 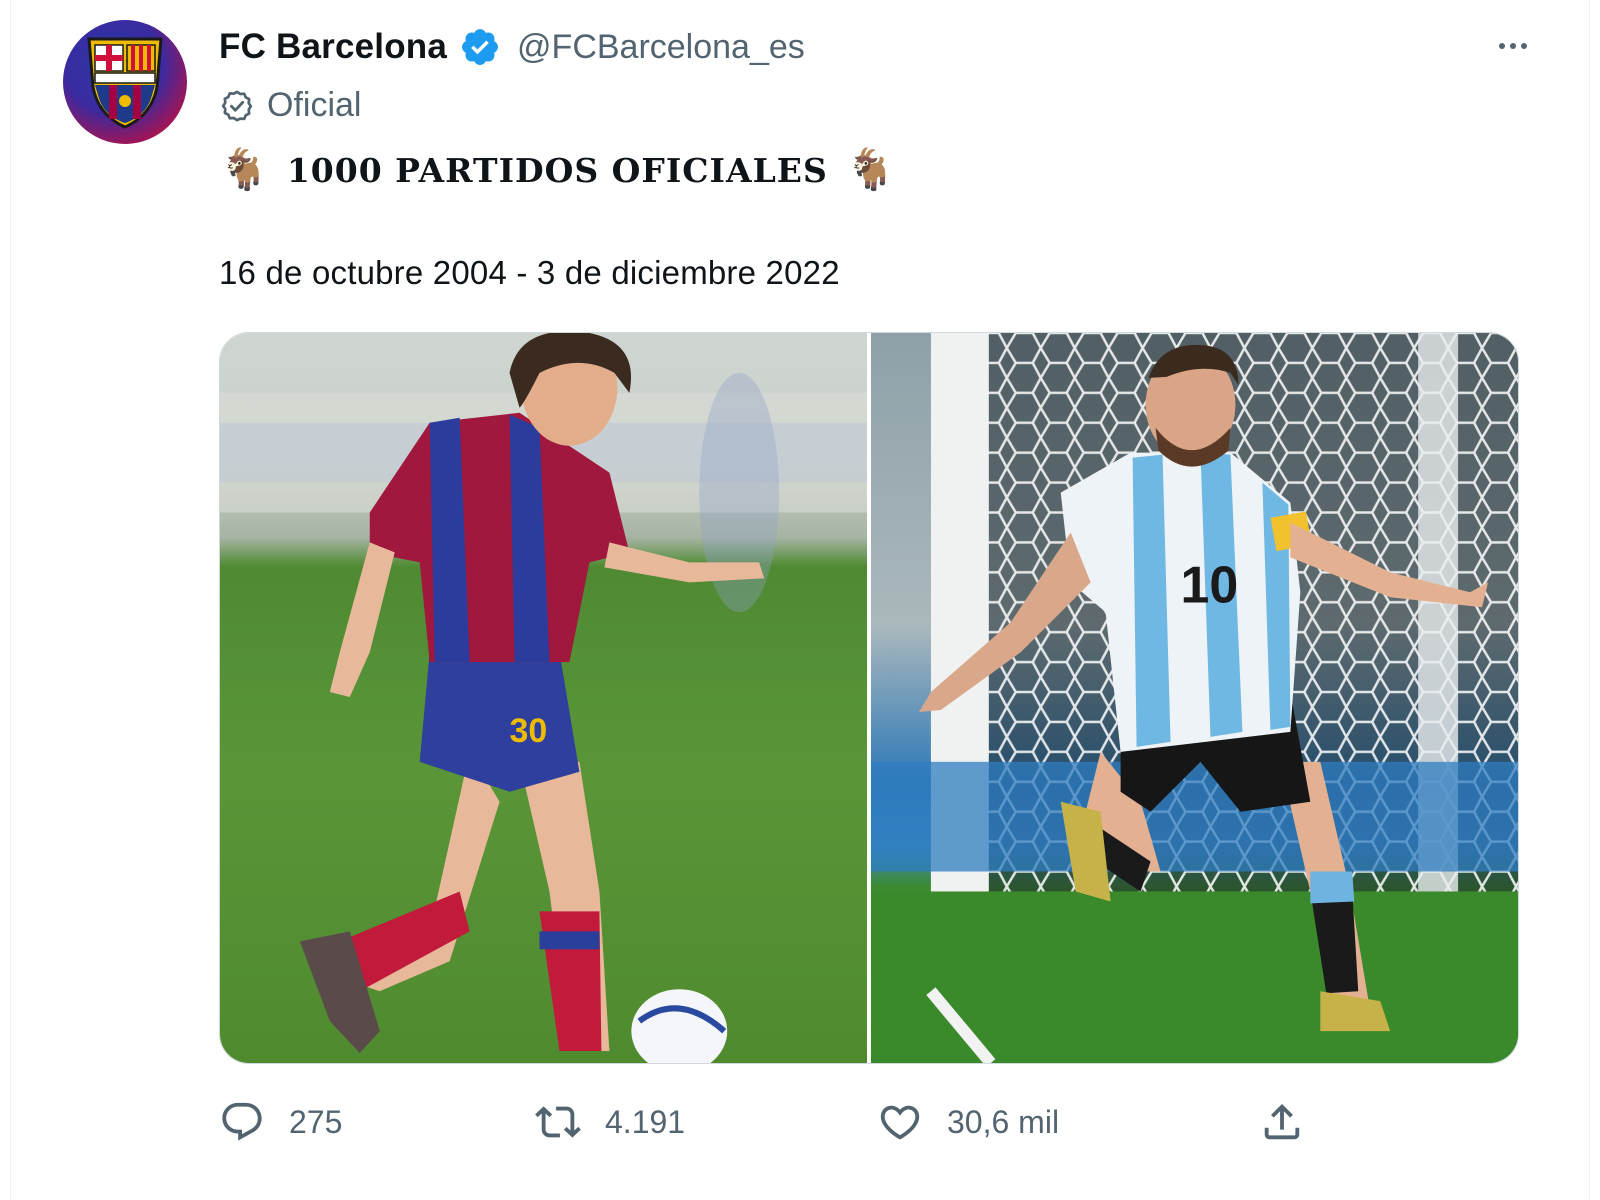 I want to click on verified-badge-icon, so click(x=480, y=47).